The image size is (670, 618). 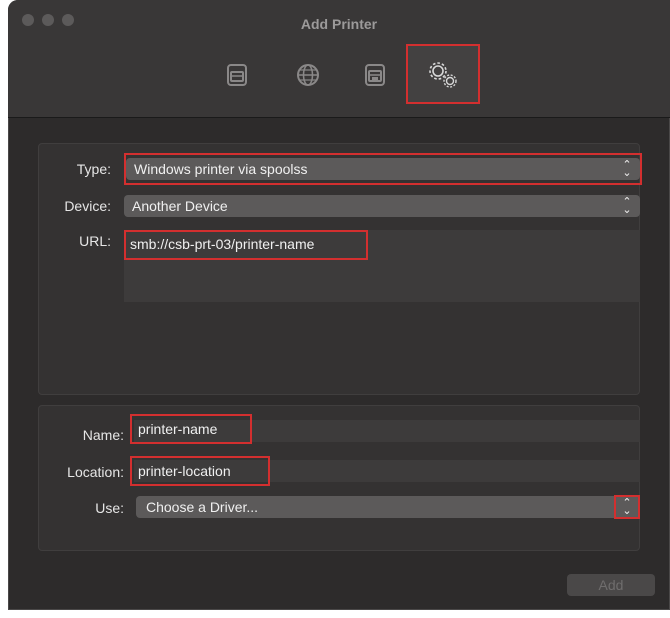 What do you see at coordinates (339, 24) in the screenshot?
I see `window-title: Add Printer` at bounding box center [339, 24].